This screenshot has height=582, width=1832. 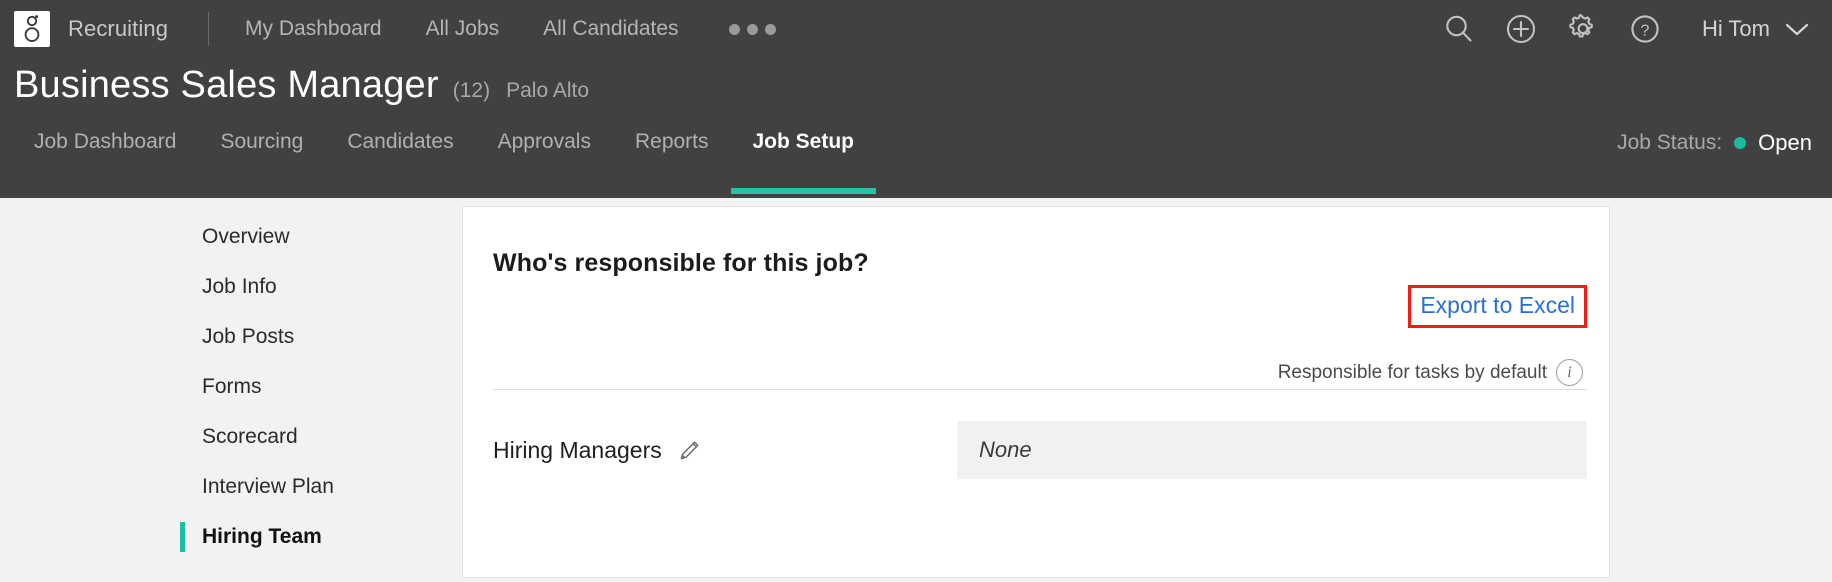 What do you see at coordinates (105, 154) in the screenshot?
I see `tab-job-dashboard: Job Dashboard` at bounding box center [105, 154].